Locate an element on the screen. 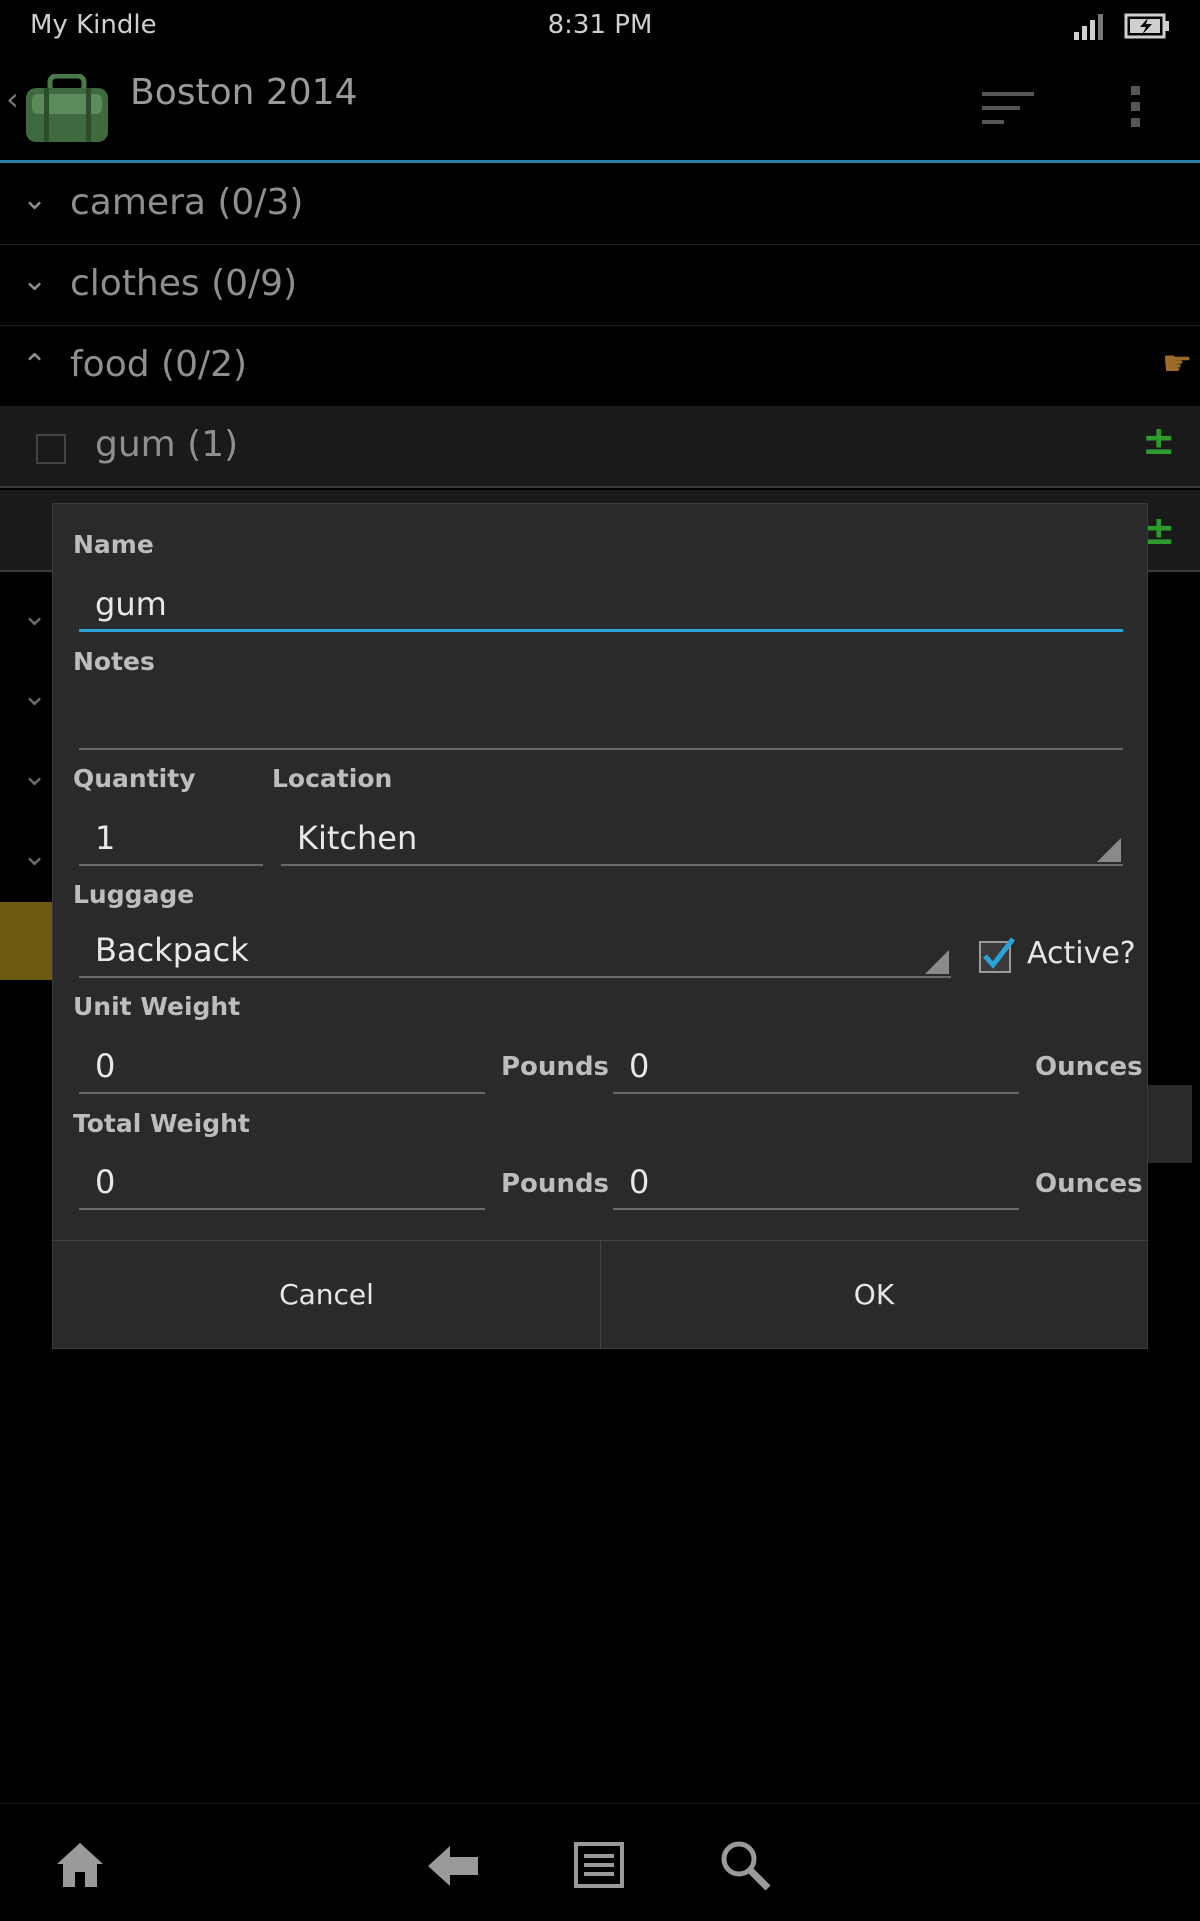  sort-icon is located at coordinates (1008, 108).